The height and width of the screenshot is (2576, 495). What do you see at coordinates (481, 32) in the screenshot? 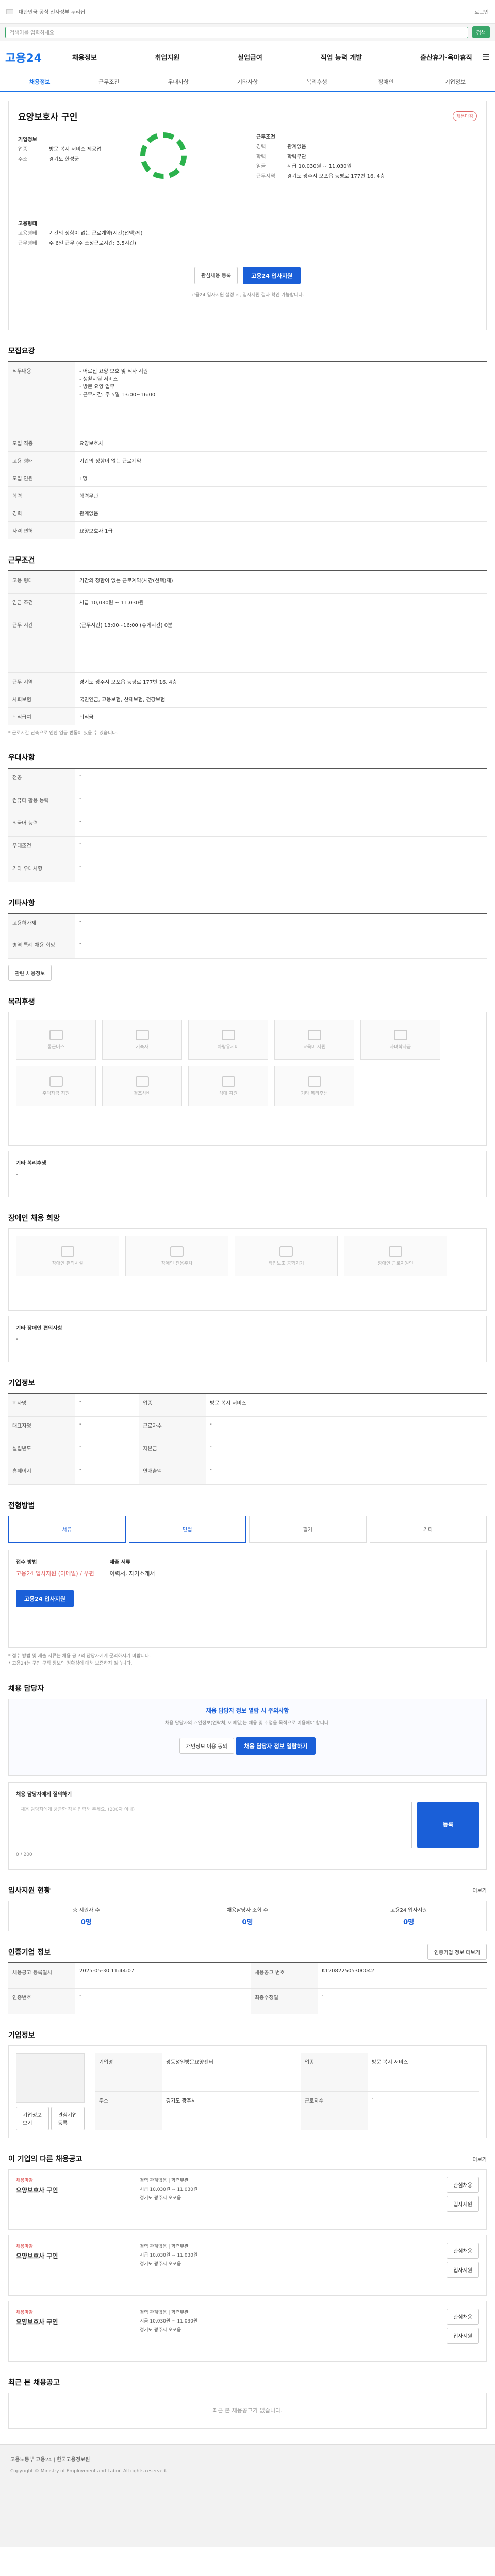
I see `search-button: 검색` at bounding box center [481, 32].